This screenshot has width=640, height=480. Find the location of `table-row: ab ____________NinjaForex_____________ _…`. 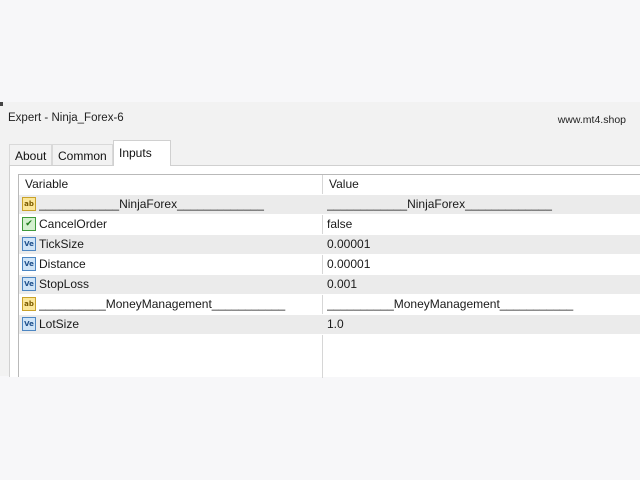

table-row: ab ____________NinjaForex_____________ _… is located at coordinates (329, 205).